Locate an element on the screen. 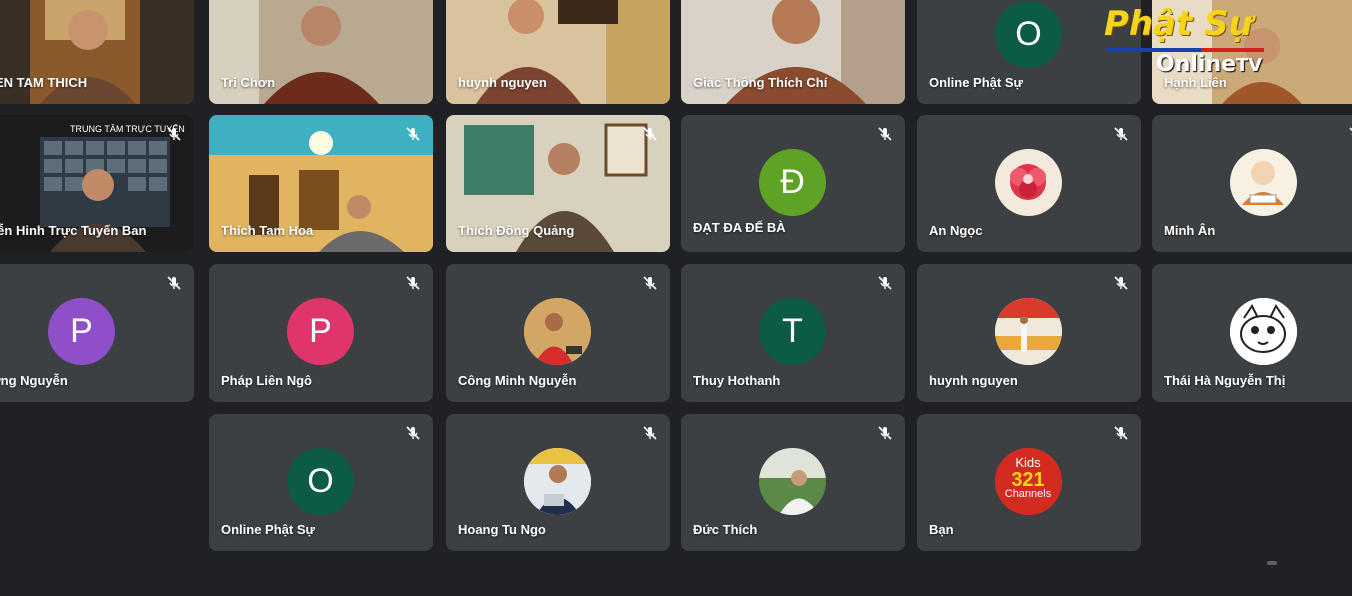  participant-tile: Minh Ân is located at coordinates (1252, 183).